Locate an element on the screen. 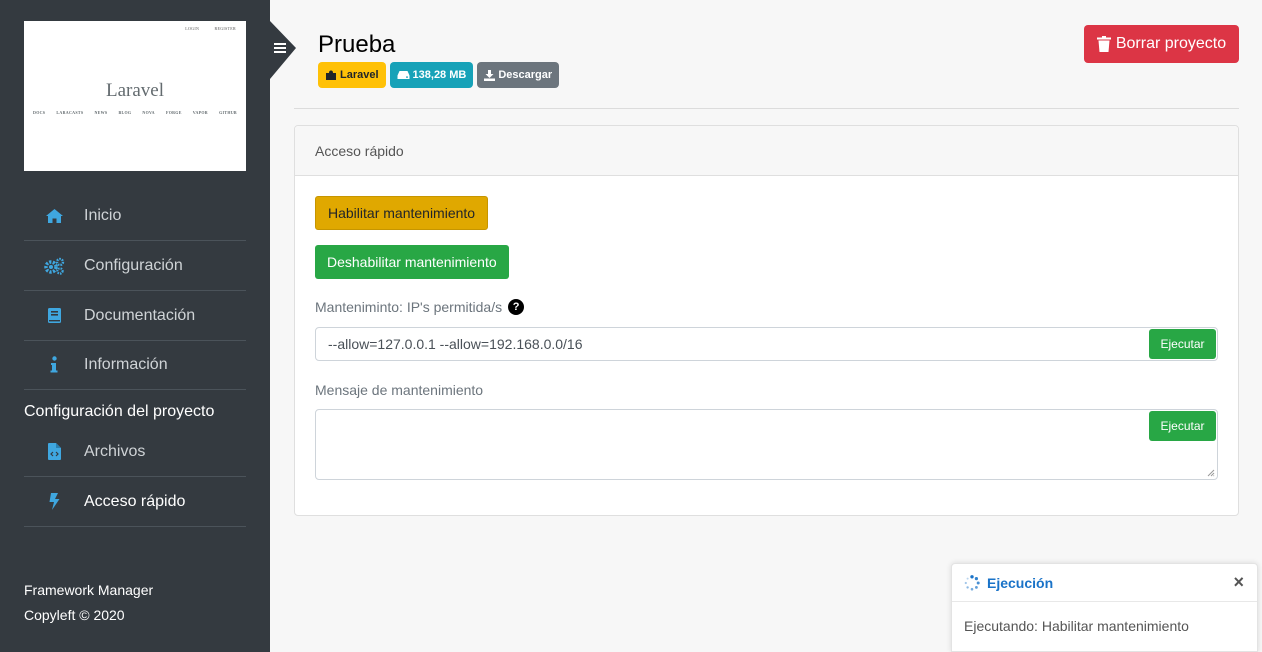  thumbnail-nav-item: LARACASTS is located at coordinates (70, 112).